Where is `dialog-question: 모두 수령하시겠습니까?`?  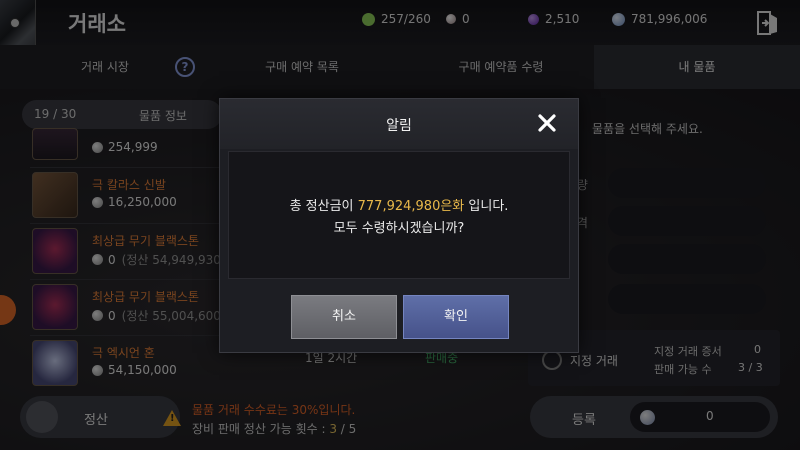
dialog-question: 모두 수령하시겠습니까? is located at coordinates (399, 228).